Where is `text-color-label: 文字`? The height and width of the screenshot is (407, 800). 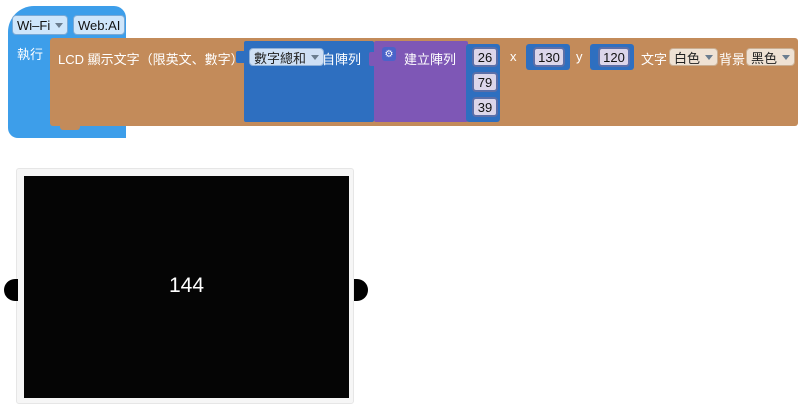
text-color-label: 文字 is located at coordinates (654, 59).